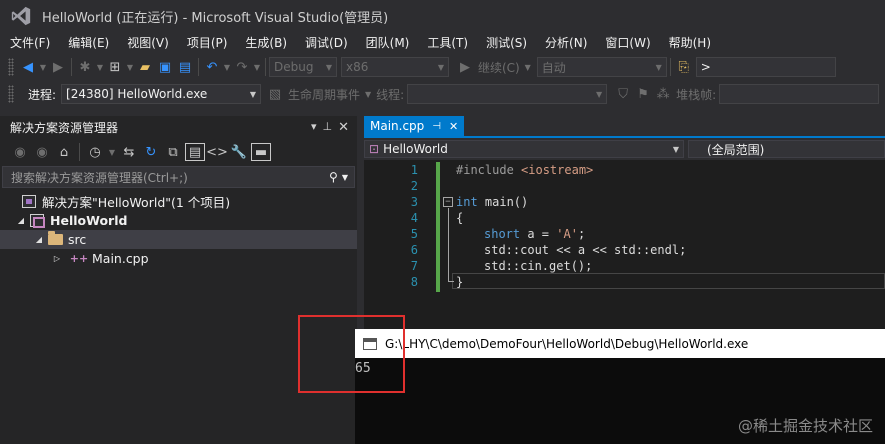 This screenshot has width=885, height=444. I want to click on code-line: 2, so click(624, 186).